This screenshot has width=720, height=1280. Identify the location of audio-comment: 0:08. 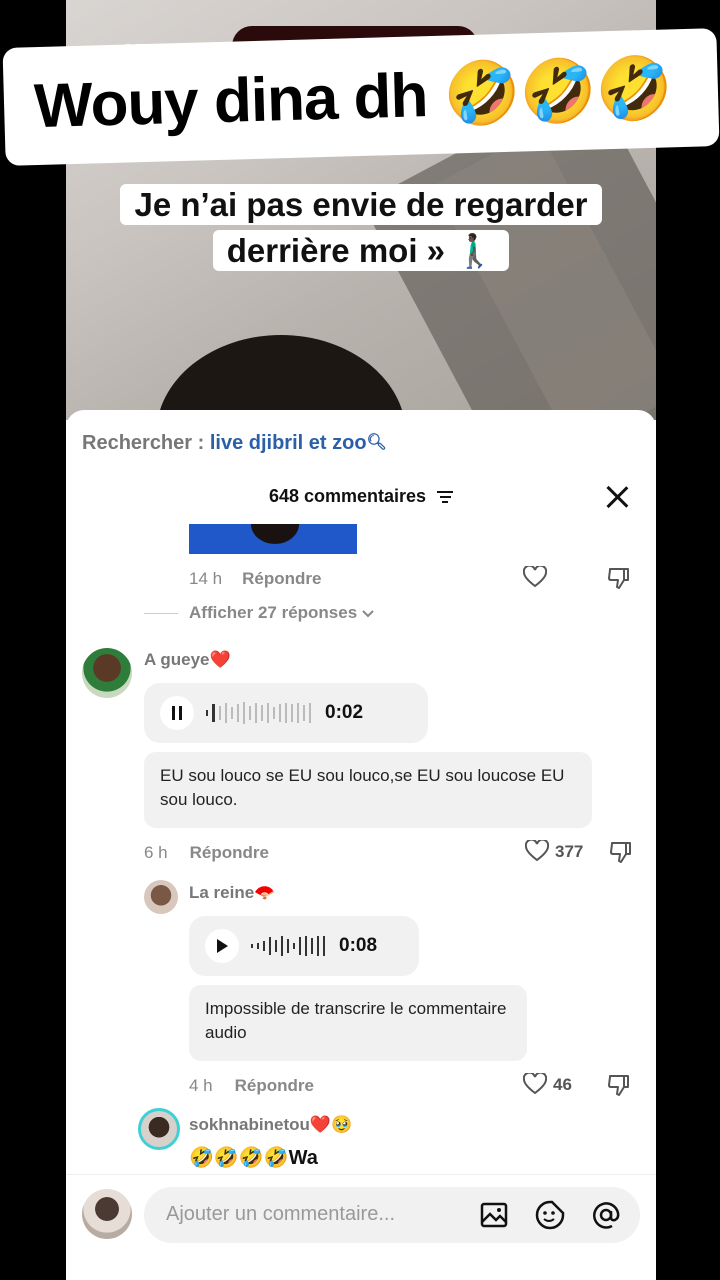
(304, 946).